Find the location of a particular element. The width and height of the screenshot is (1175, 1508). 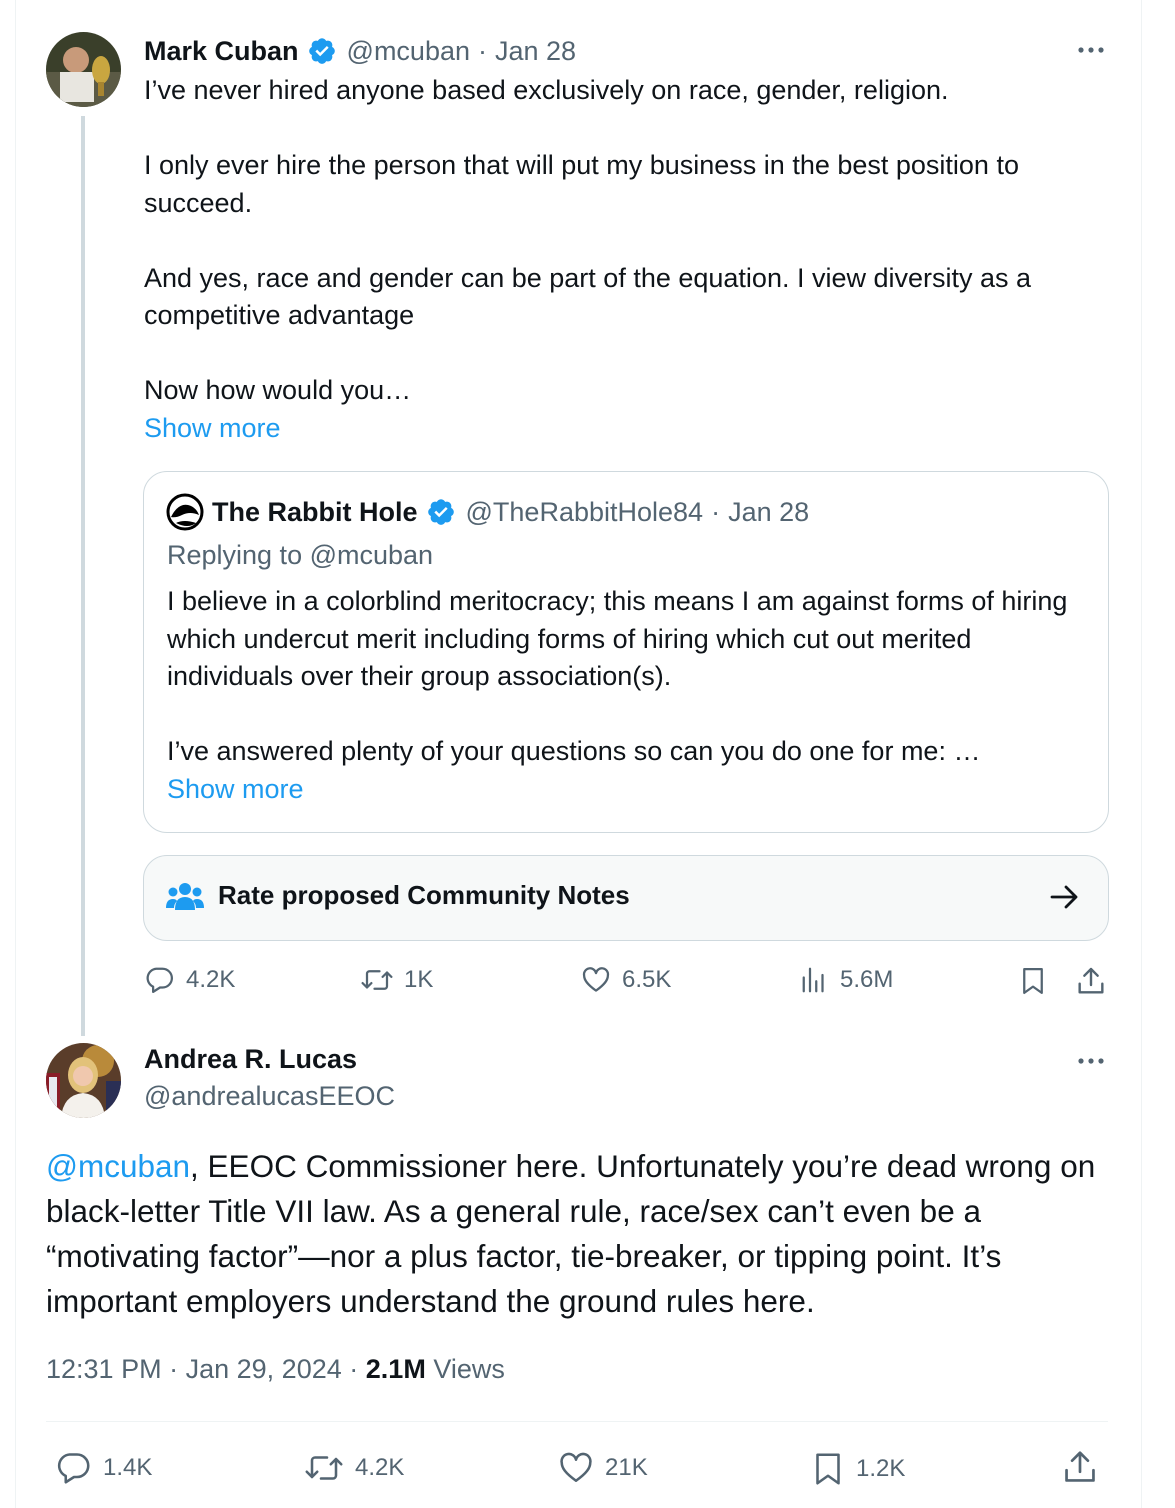

like-count: 21K is located at coordinates (626, 1467).